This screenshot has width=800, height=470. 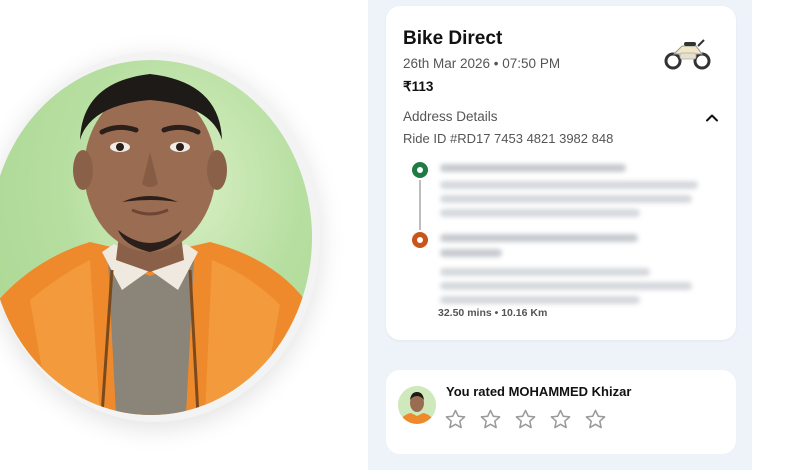 I want to click on trip-duration-distance: 32.50 mins • 10.16 Km, so click(x=493, y=313).